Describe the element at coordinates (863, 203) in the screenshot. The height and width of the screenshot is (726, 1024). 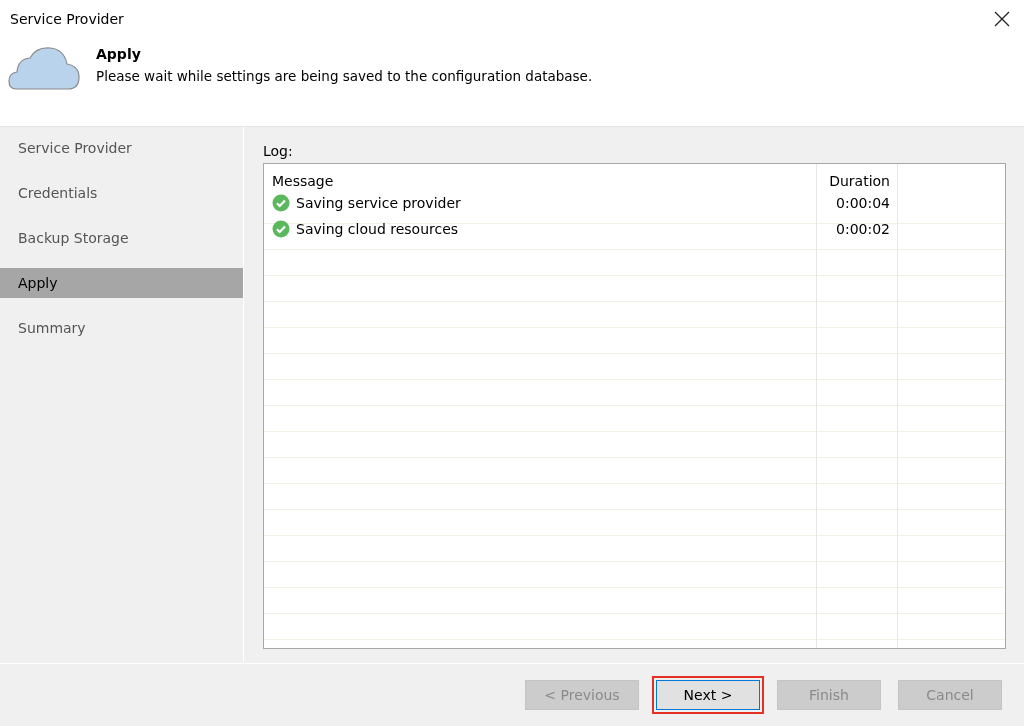
I see `duration-cell-text: 0:00:04` at that location.